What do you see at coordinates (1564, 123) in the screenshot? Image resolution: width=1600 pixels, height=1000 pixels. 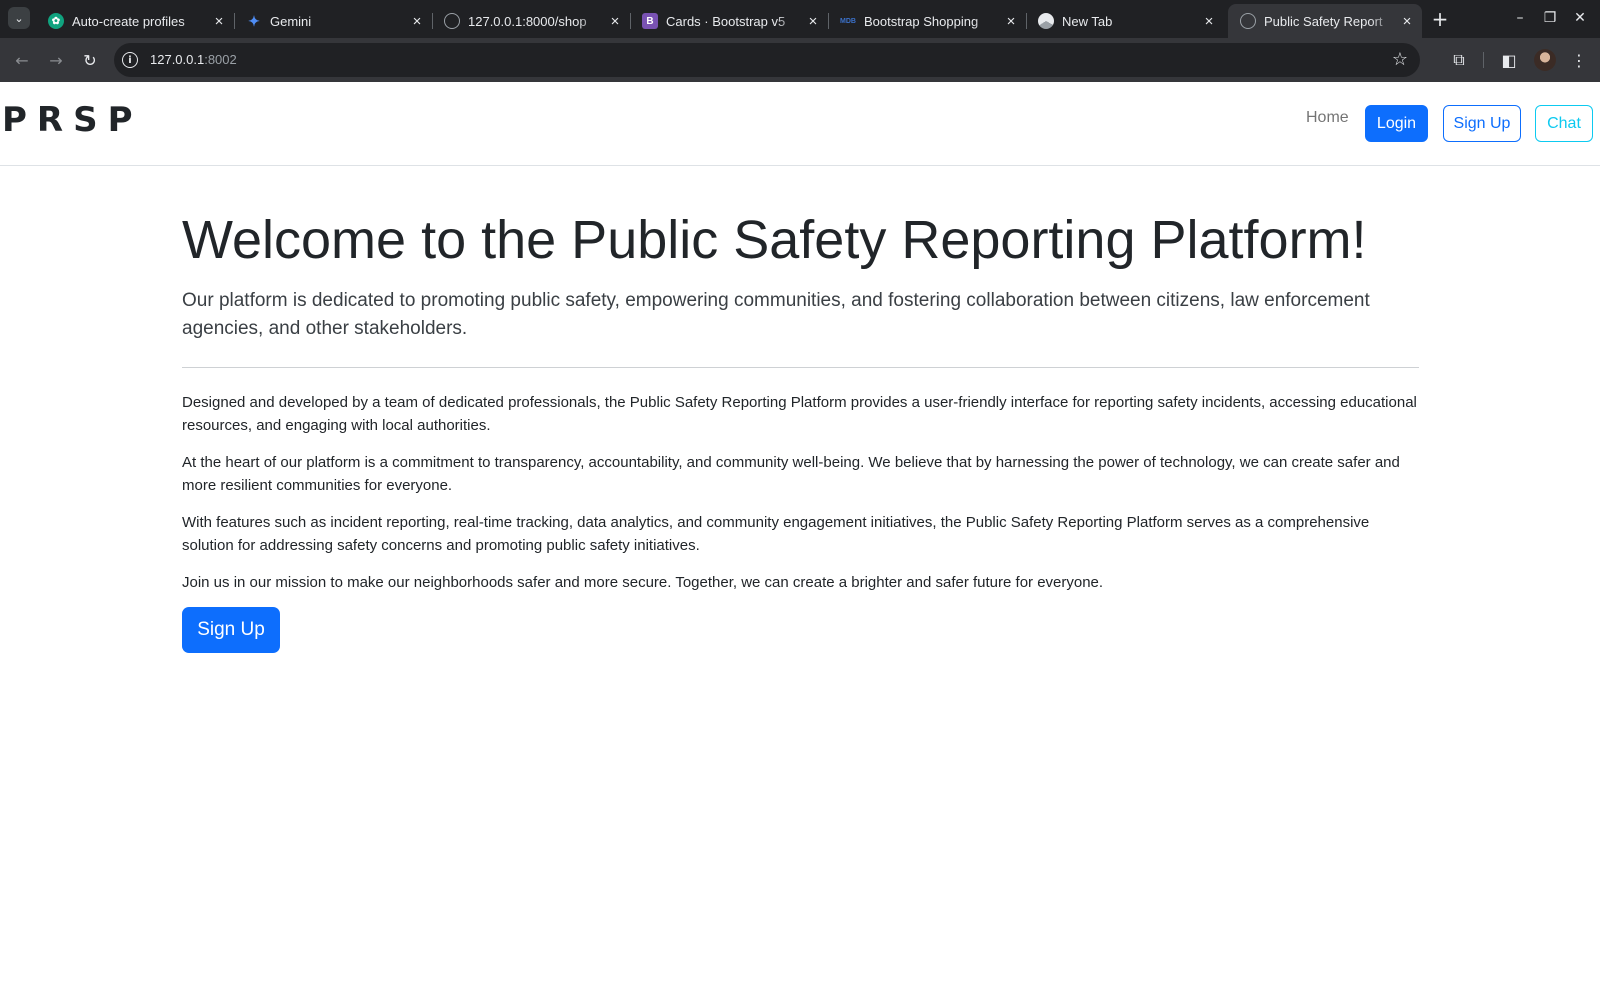 I see `chat-button: Chat` at bounding box center [1564, 123].